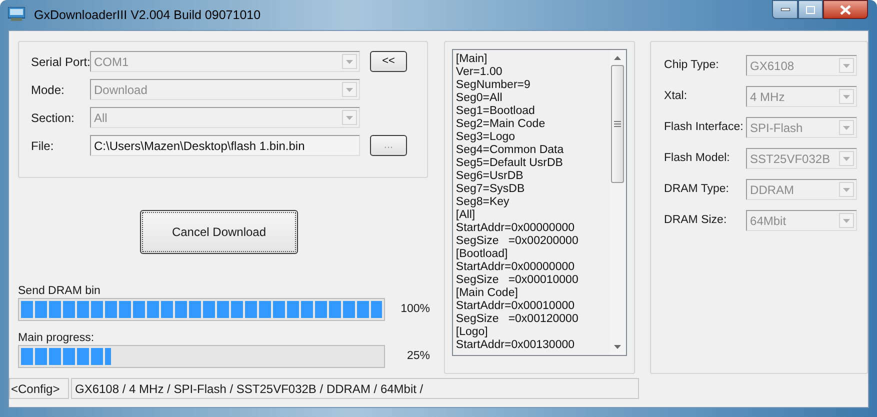  I want to click on status-label: <Config>, so click(39, 388).